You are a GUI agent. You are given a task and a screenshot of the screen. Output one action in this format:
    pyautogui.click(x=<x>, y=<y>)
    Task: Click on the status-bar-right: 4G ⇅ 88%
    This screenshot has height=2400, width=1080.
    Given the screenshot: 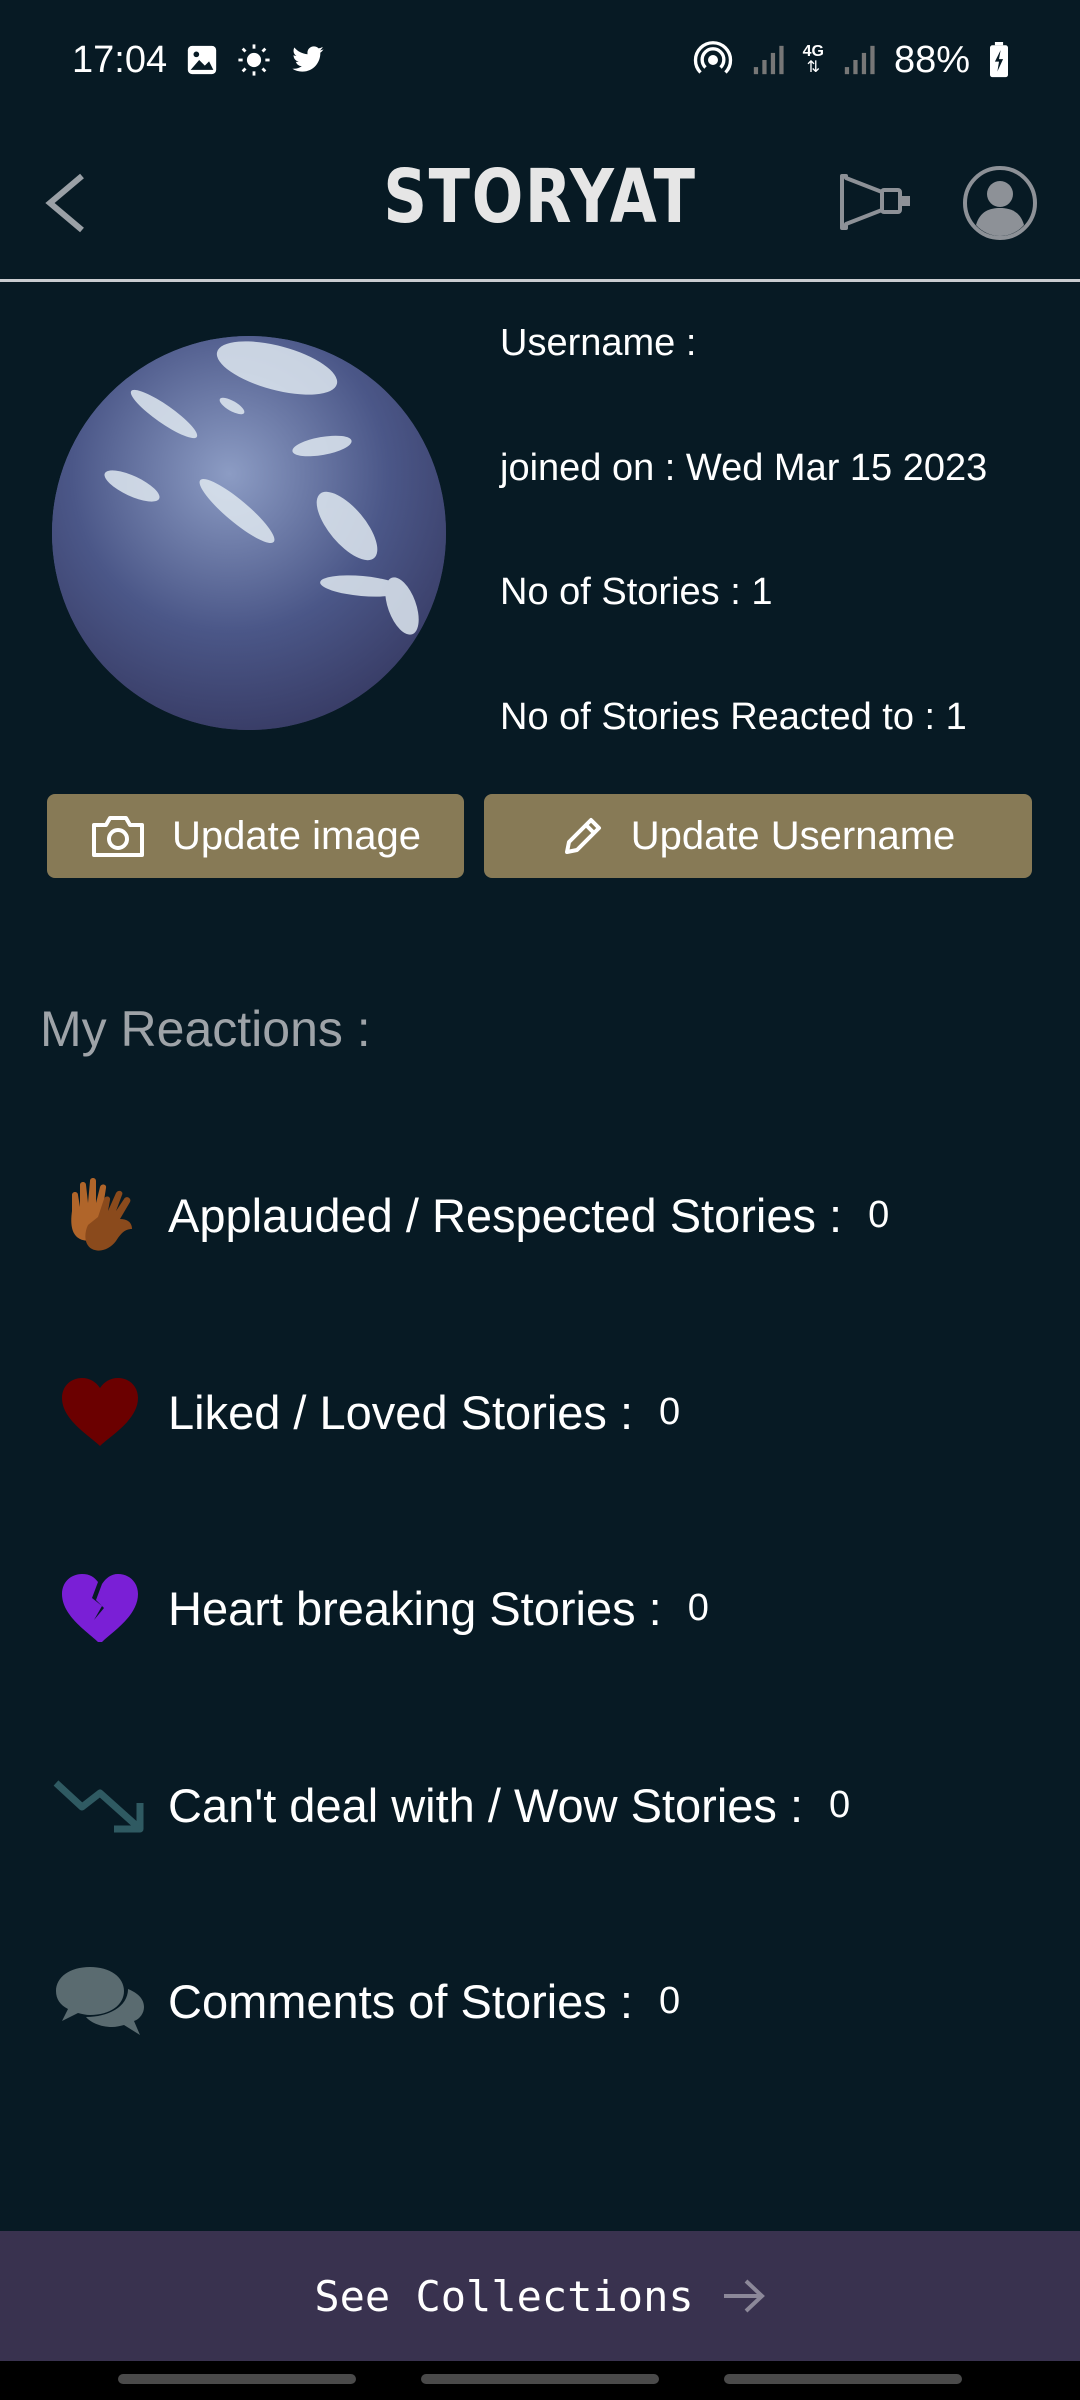 What is the action you would take?
    pyautogui.click(x=851, y=60)
    